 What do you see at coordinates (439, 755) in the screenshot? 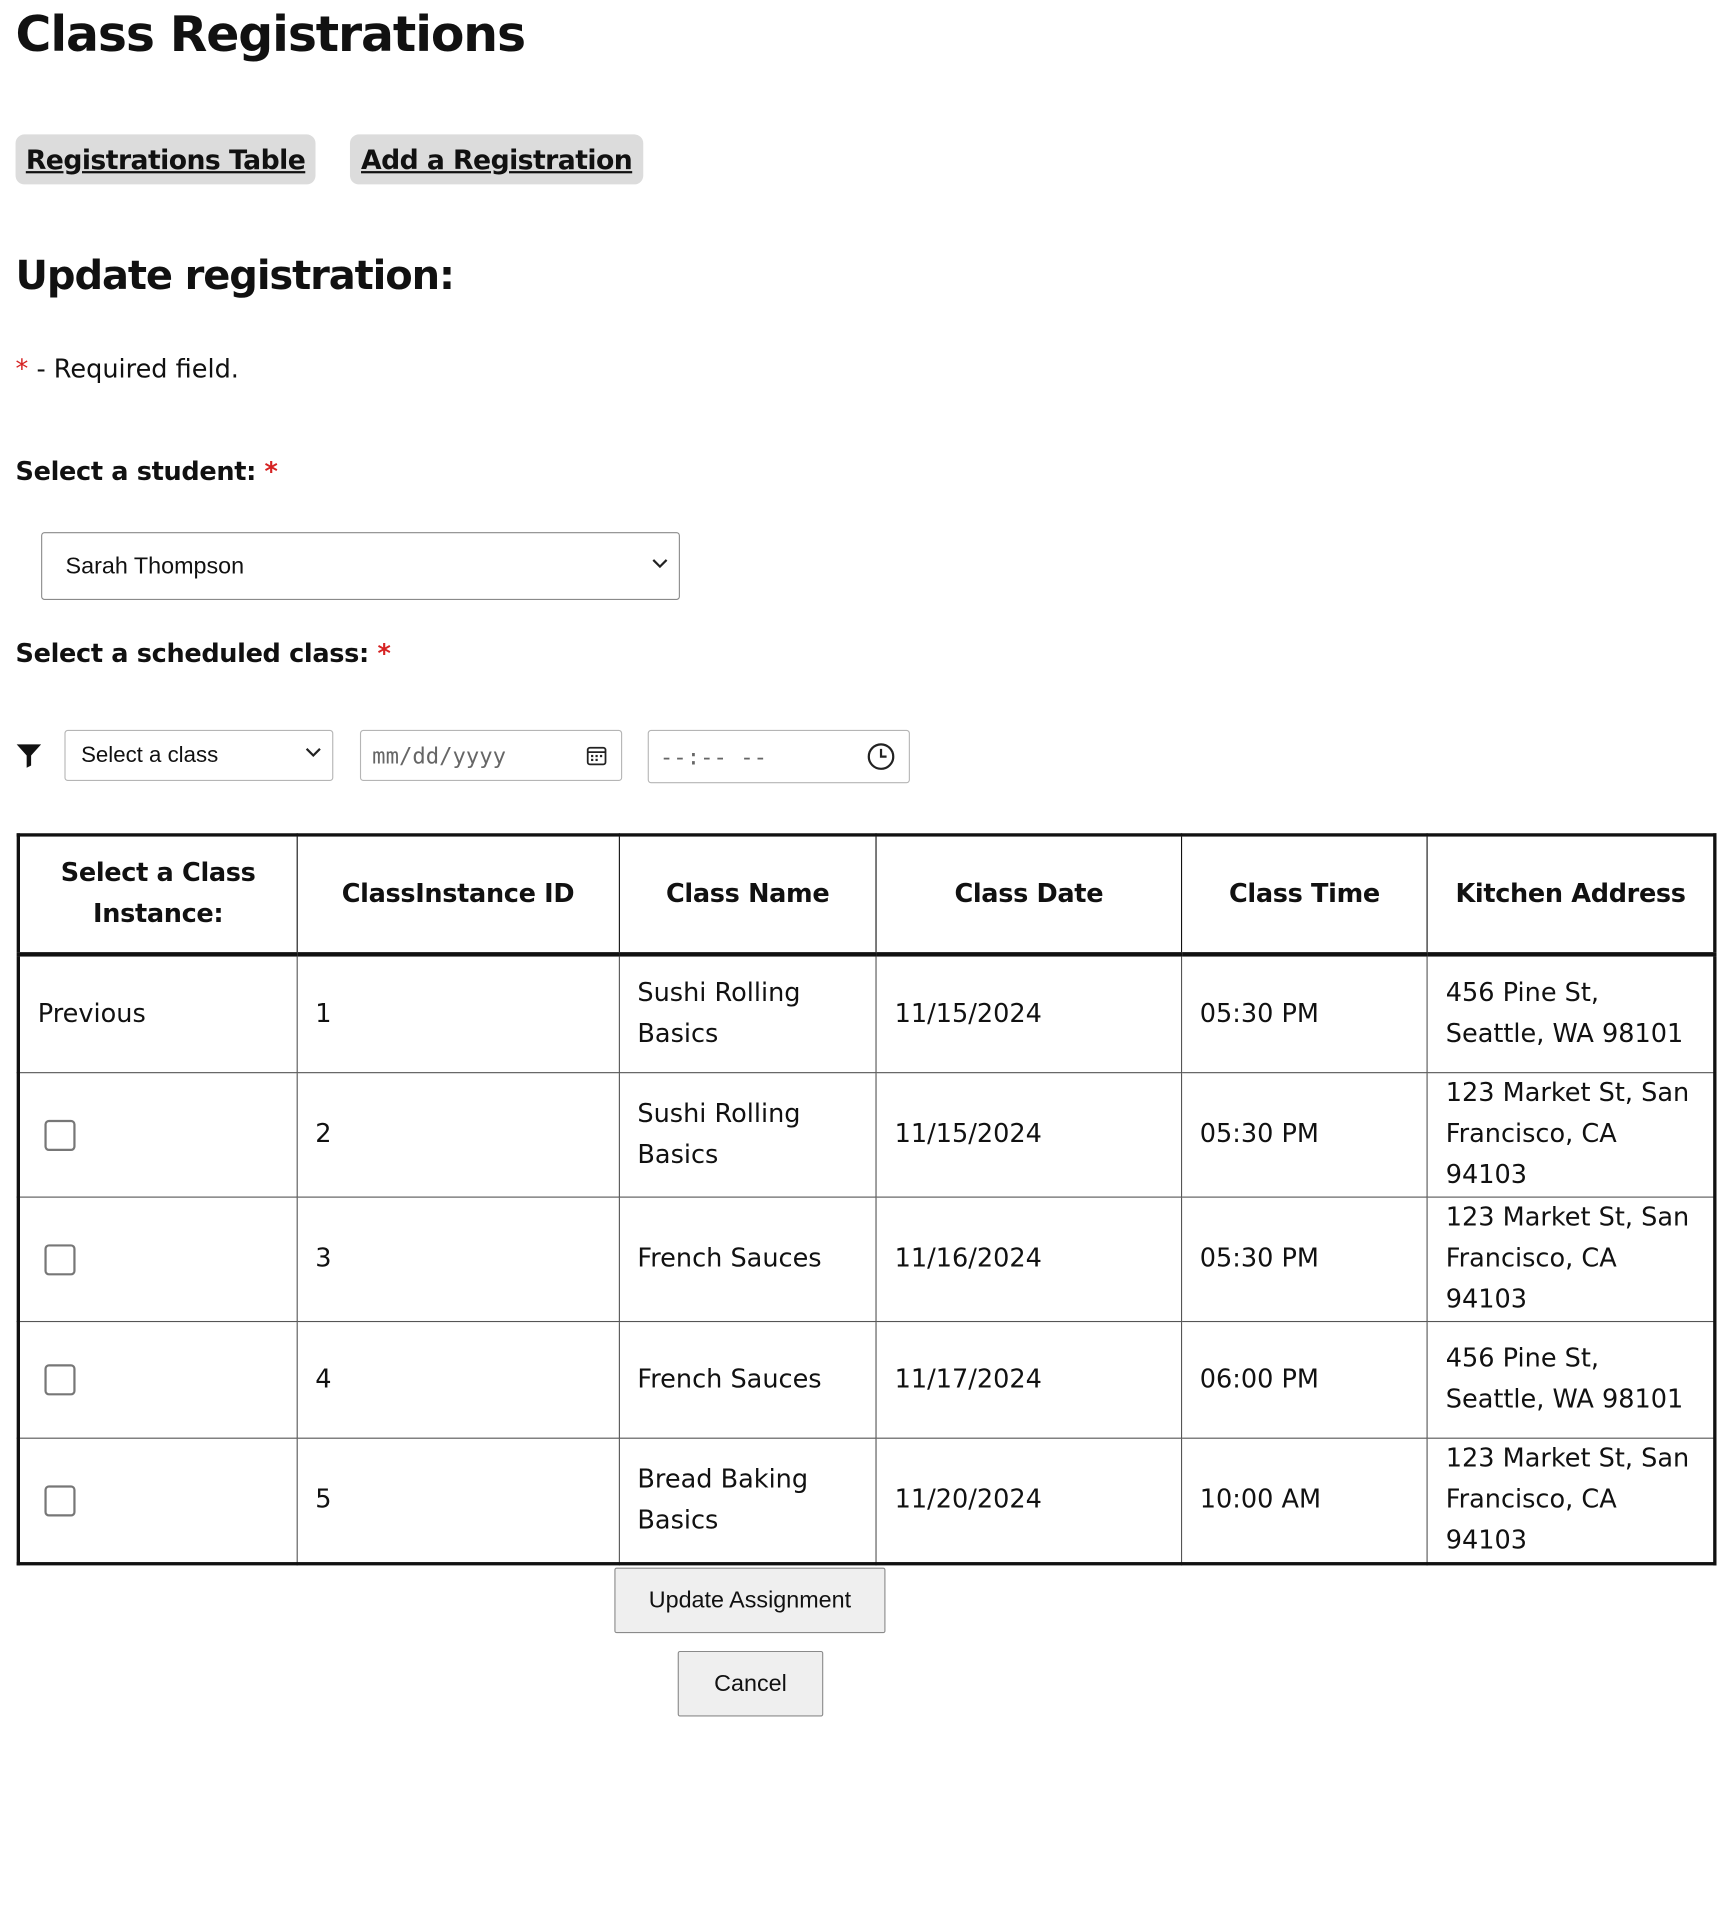
I see `date-filter-placeholder: mm/dd/yyyy` at bounding box center [439, 755].